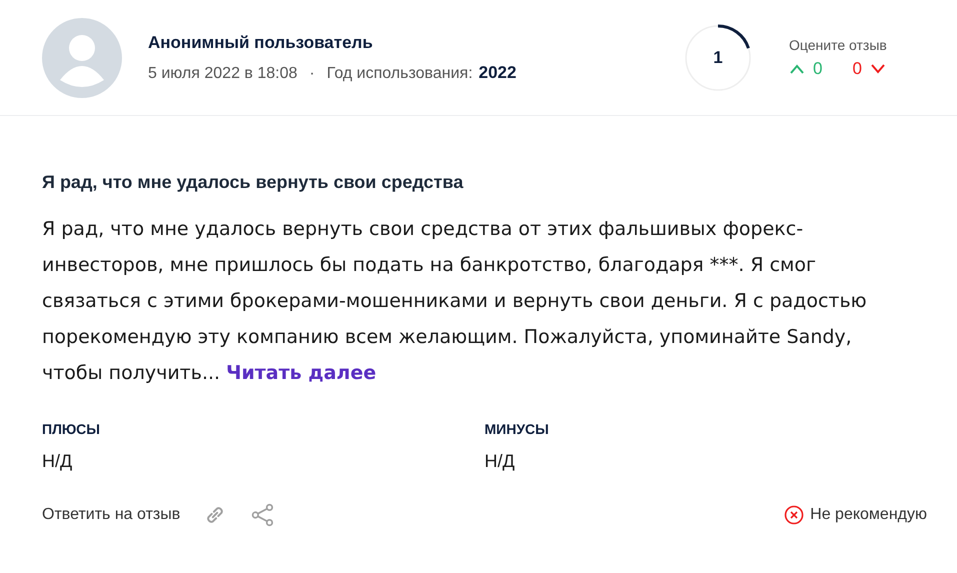 Image resolution: width=957 pixels, height=573 pixels. I want to click on rating-value: 1, so click(718, 58).